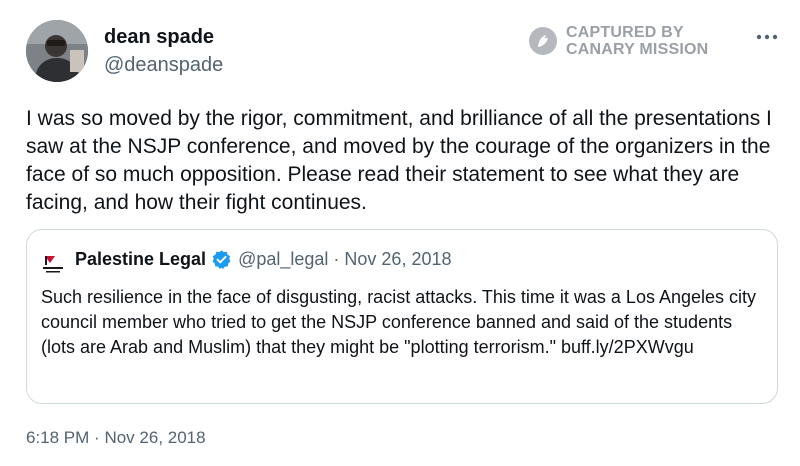  I want to click on quote-author-name: Palestine Legal, so click(140, 259).